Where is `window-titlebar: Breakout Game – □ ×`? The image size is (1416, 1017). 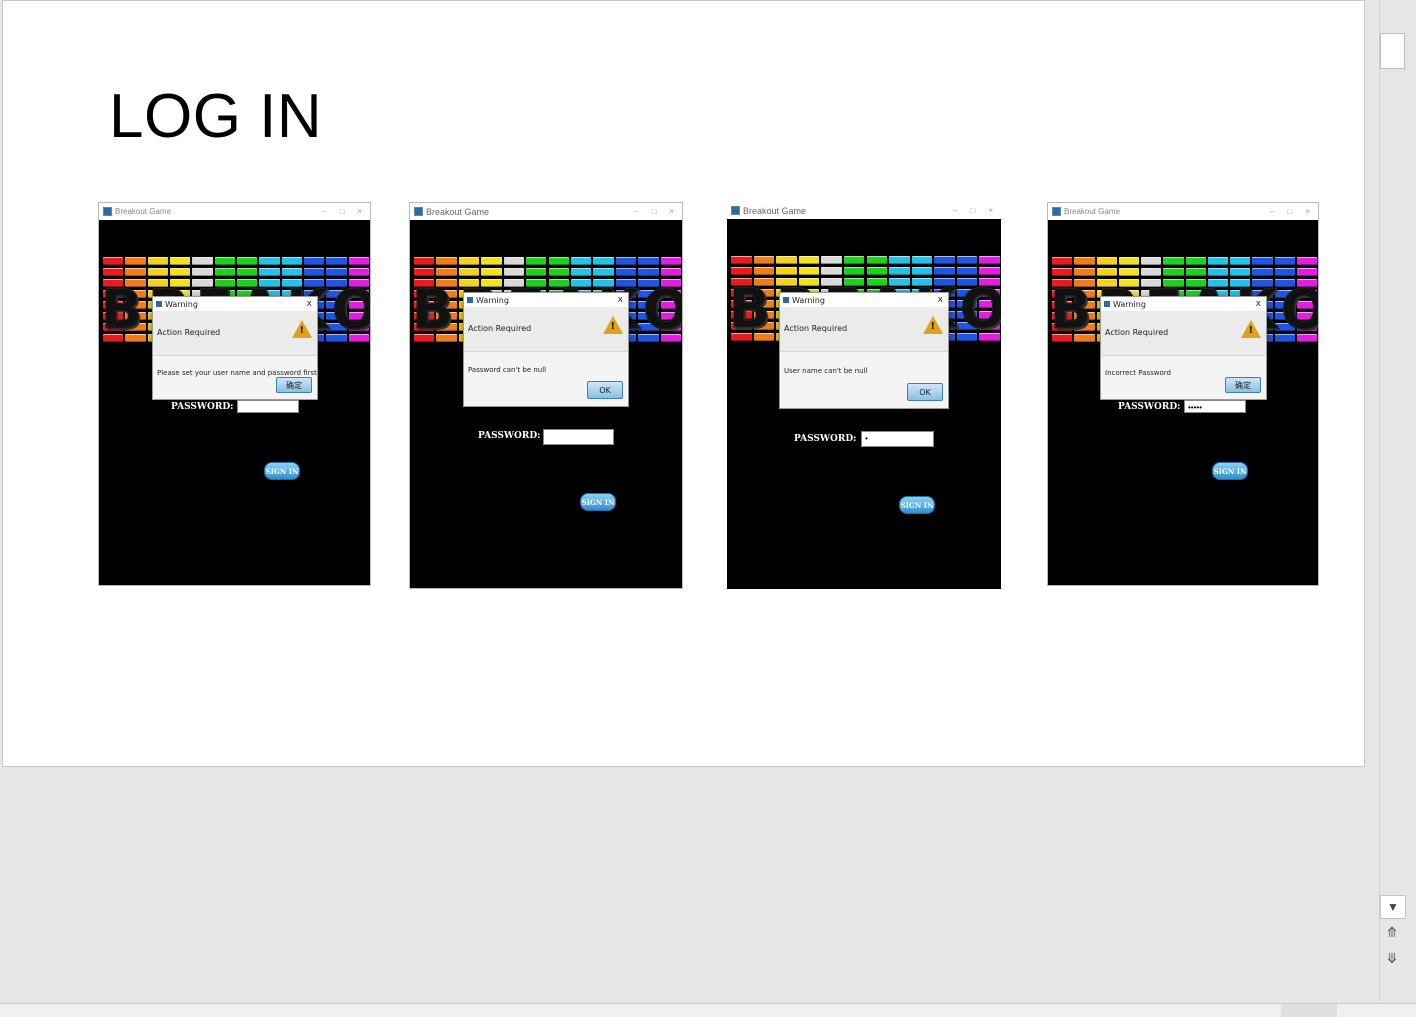
window-titlebar: Breakout Game – □ × is located at coordinates (1183, 211).